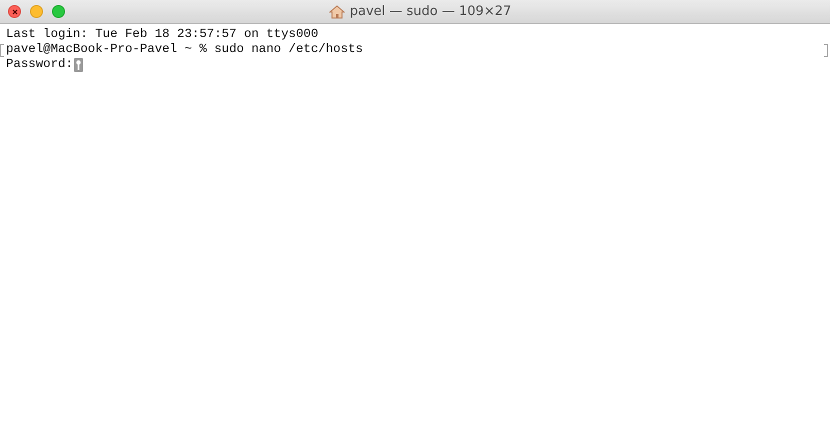  I want to click on close-button, so click(14, 11).